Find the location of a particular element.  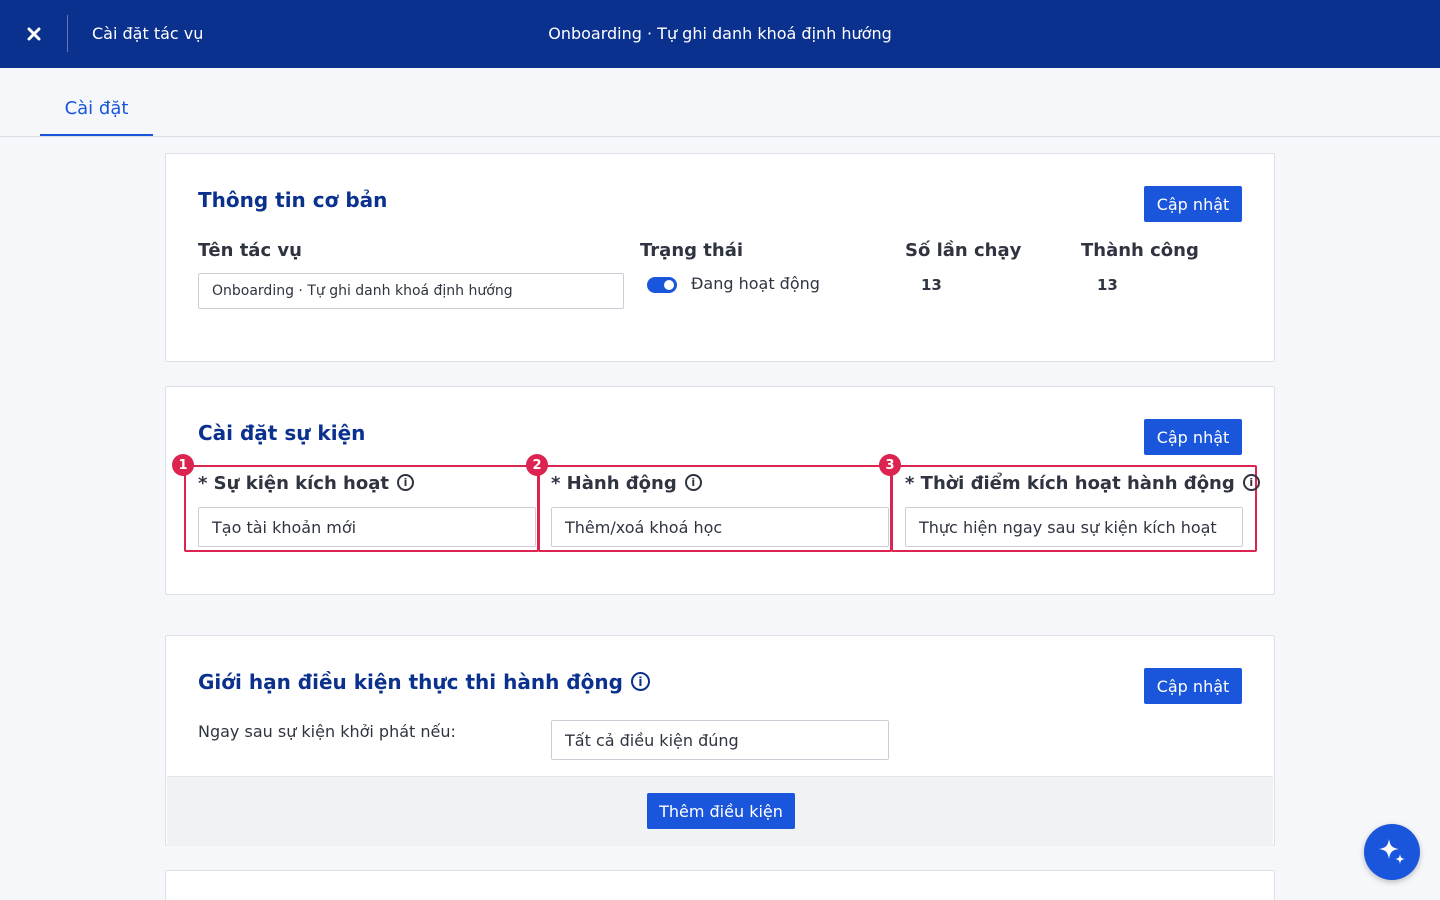

task-title: Onboarding · Tự ghi danh khoá định hướng is located at coordinates (720, 33).